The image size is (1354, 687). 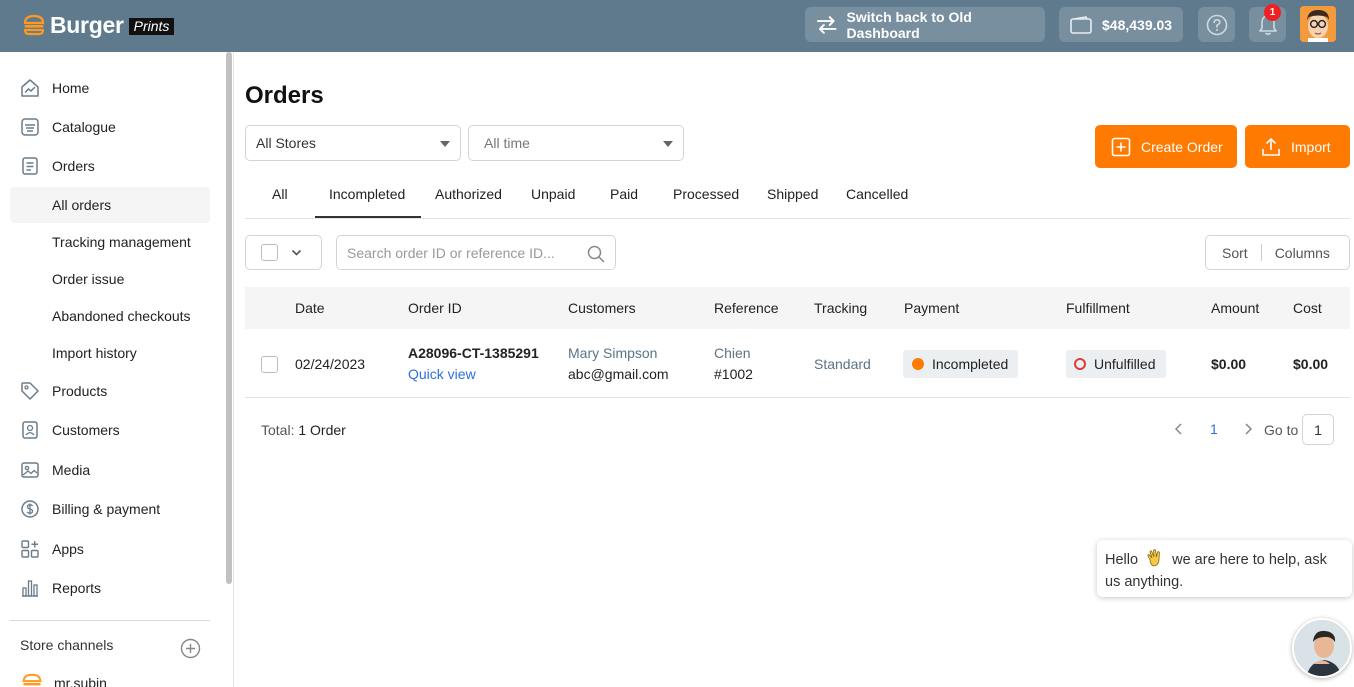 What do you see at coordinates (960, 364) in the screenshot?
I see `payment-status-badge: Incompleted` at bounding box center [960, 364].